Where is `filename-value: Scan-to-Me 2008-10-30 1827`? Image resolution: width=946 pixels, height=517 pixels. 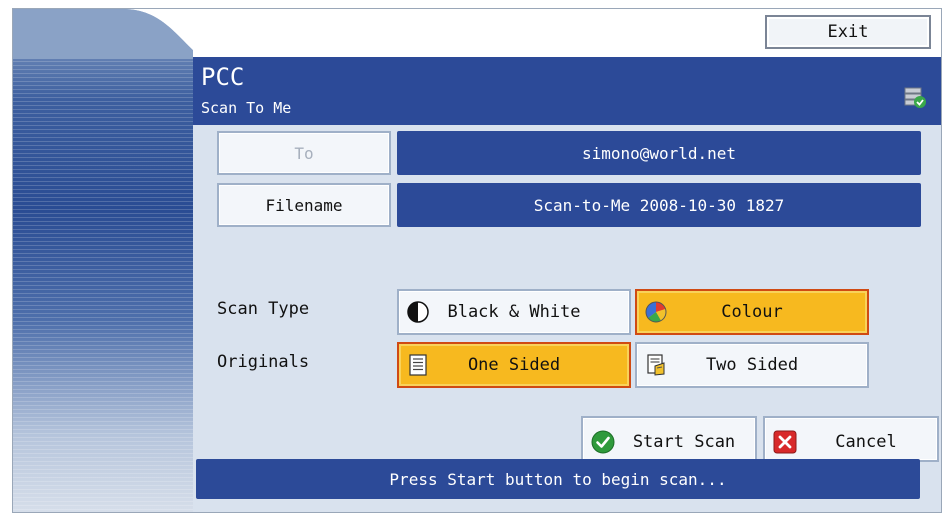
filename-value: Scan-to-Me 2008-10-30 1827 is located at coordinates (659, 205).